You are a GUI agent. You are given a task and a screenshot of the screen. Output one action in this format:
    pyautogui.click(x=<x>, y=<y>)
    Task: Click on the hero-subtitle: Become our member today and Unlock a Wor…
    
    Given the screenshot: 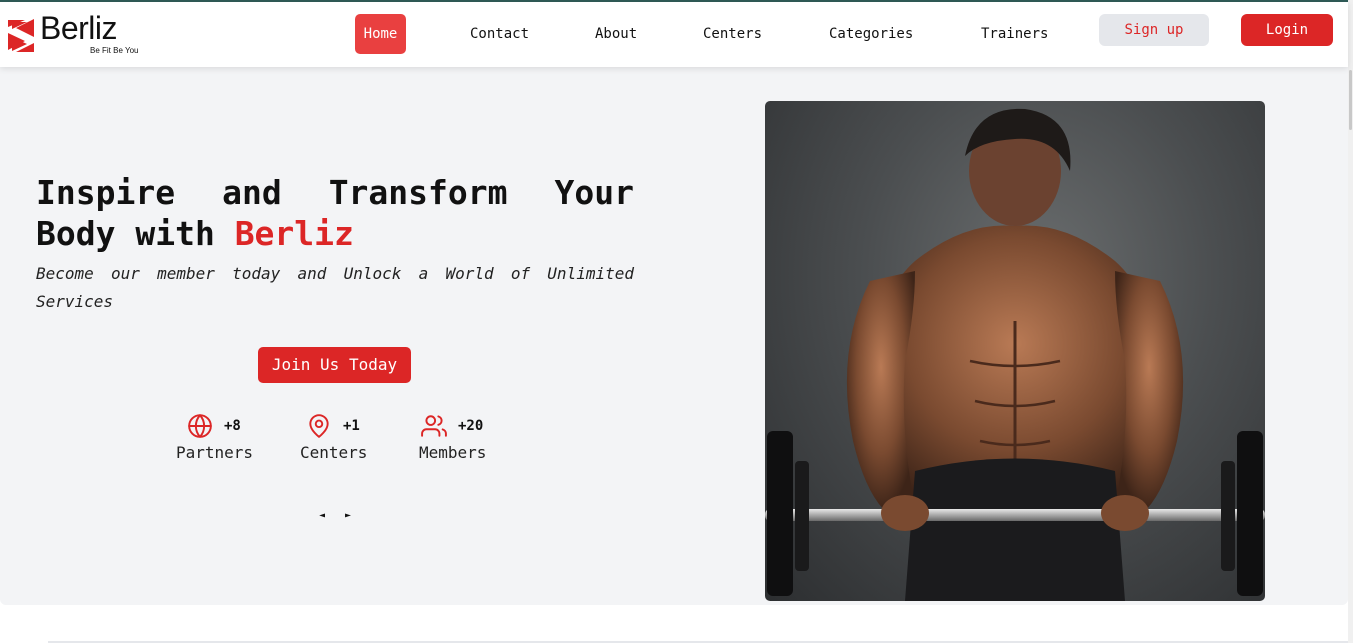 What is the action you would take?
    pyautogui.click(x=335, y=287)
    